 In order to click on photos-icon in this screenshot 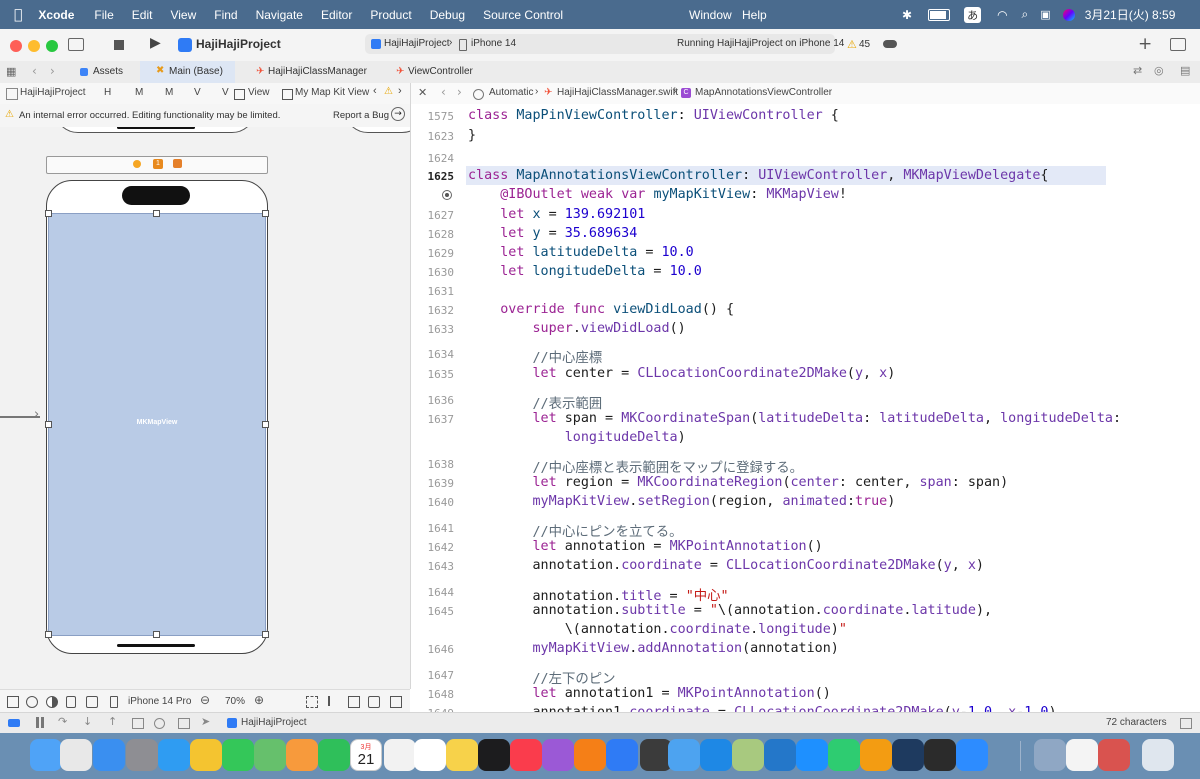, I will do `click(302, 755)`.